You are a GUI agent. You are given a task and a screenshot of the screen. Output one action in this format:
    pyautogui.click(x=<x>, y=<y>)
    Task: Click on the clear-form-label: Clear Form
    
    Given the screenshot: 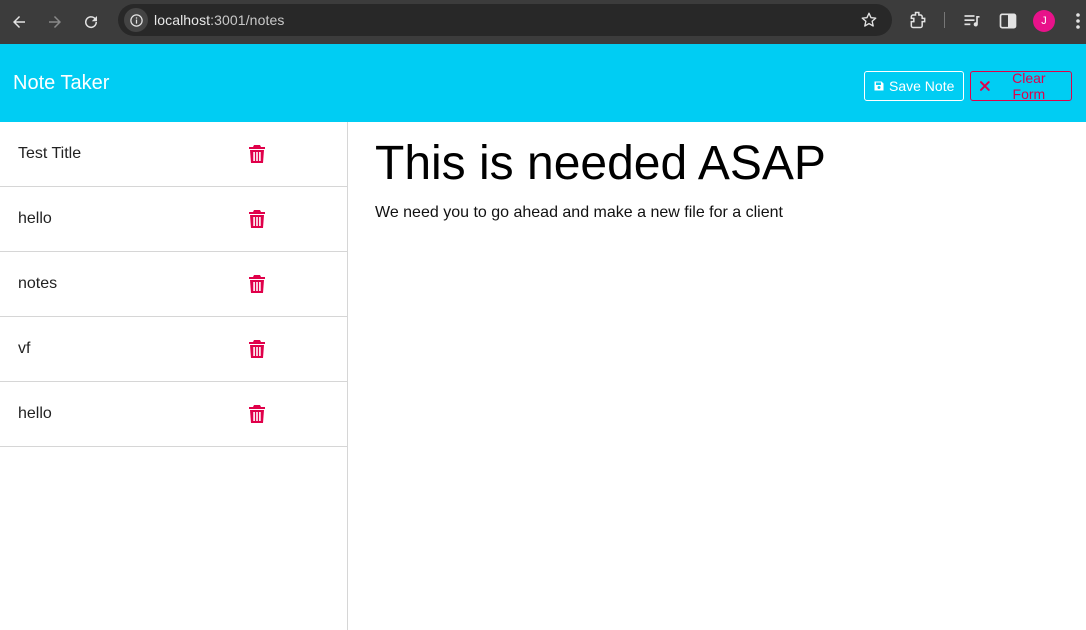 What is the action you would take?
    pyautogui.click(x=1029, y=86)
    